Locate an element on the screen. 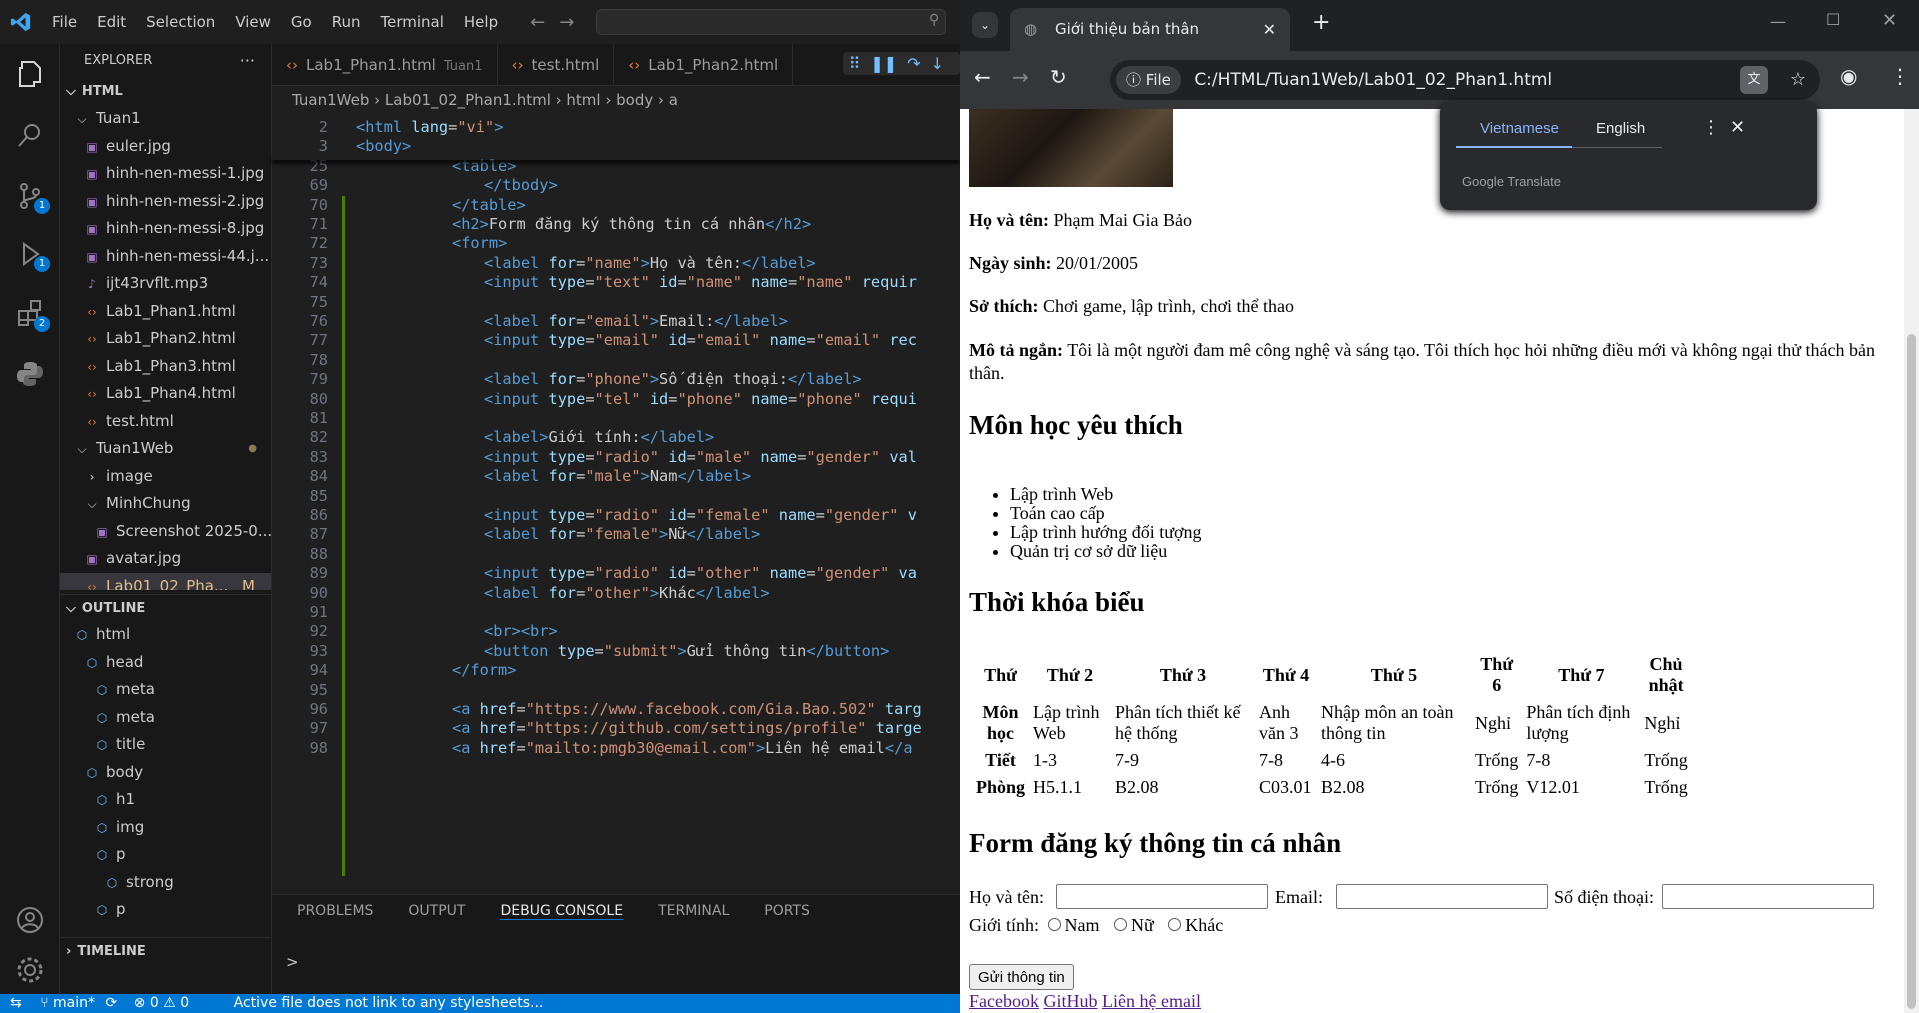 This screenshot has width=1919, height=1013. warning-count: 0 is located at coordinates (184, 1003).